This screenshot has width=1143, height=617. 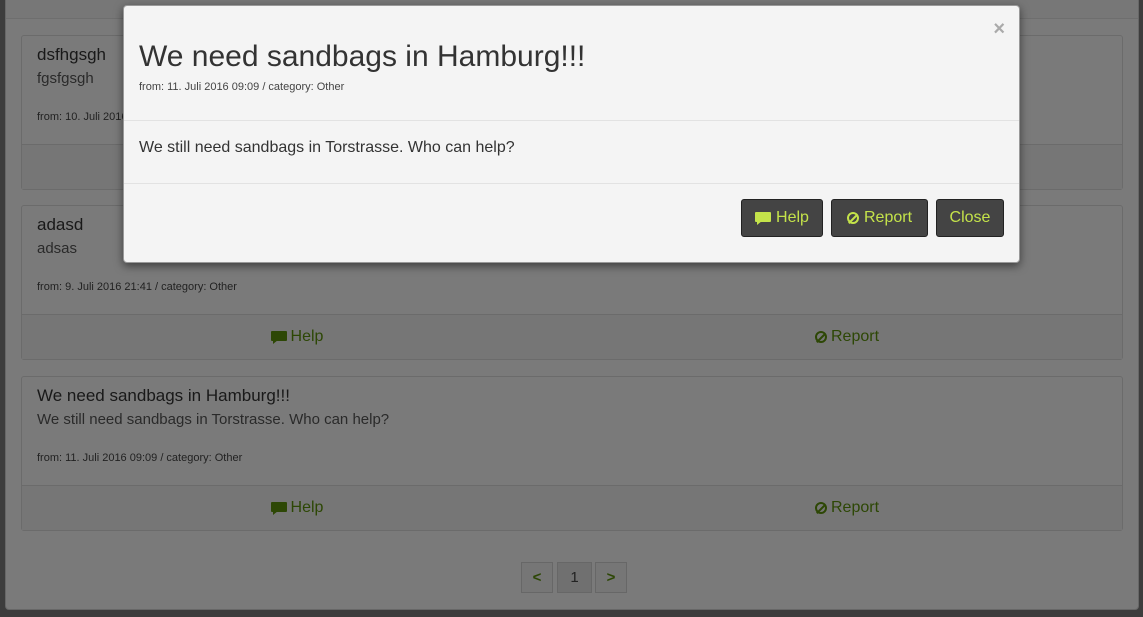 What do you see at coordinates (362, 56) in the screenshot?
I see `modal-title: We need sandbags in Hamburg!!!` at bounding box center [362, 56].